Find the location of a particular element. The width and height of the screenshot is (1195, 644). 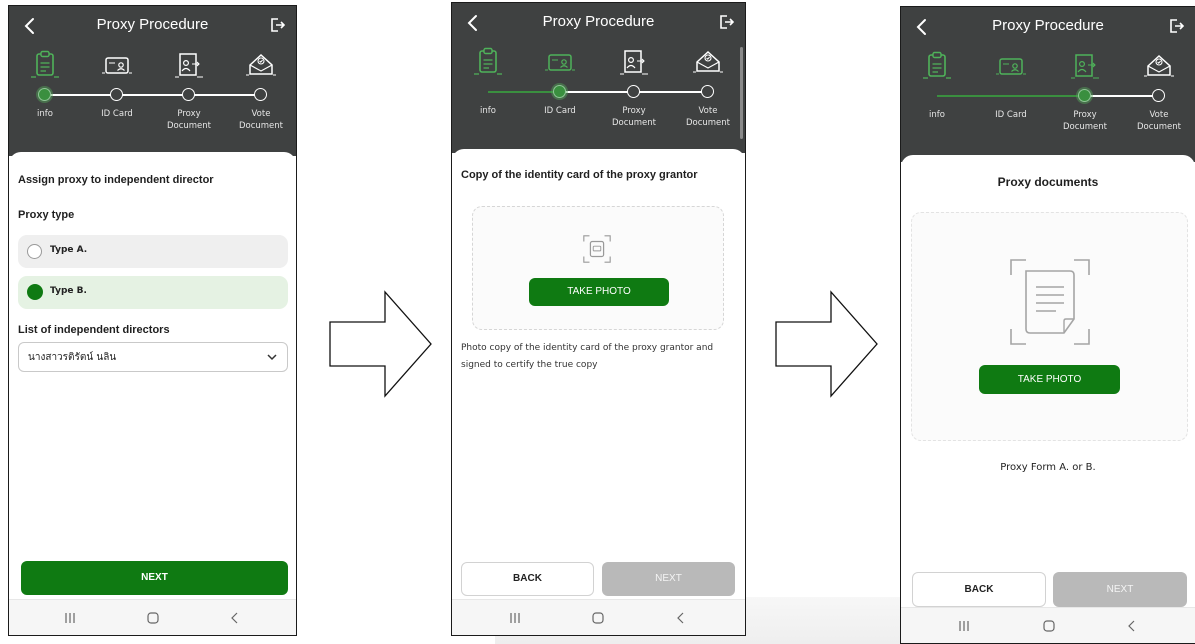

radio-label: Type B. is located at coordinates (68, 291).